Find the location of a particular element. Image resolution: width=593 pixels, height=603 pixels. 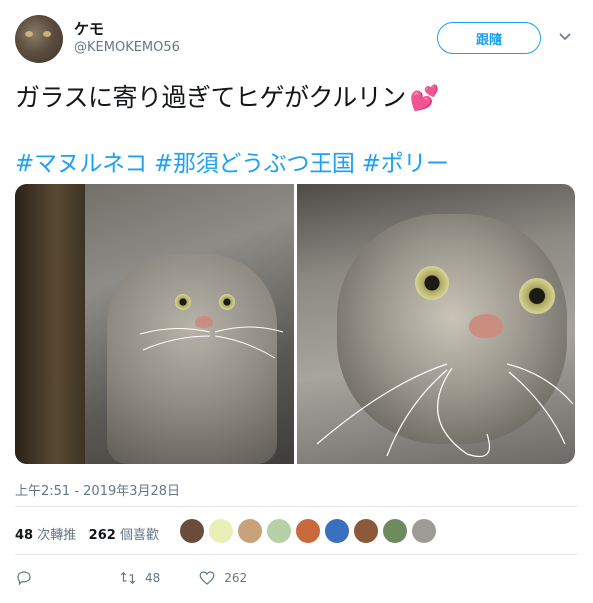

glass-frame is located at coordinates (50, 324).